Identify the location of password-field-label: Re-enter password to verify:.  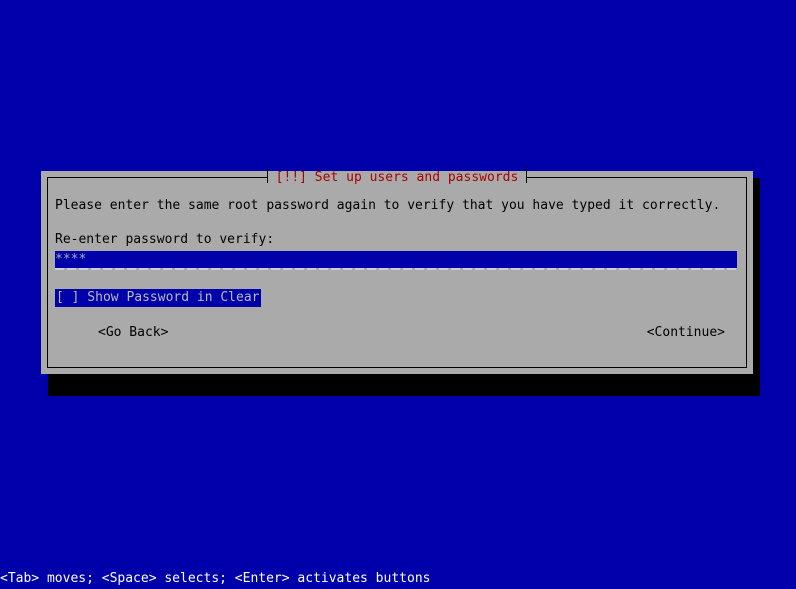
(165, 239).